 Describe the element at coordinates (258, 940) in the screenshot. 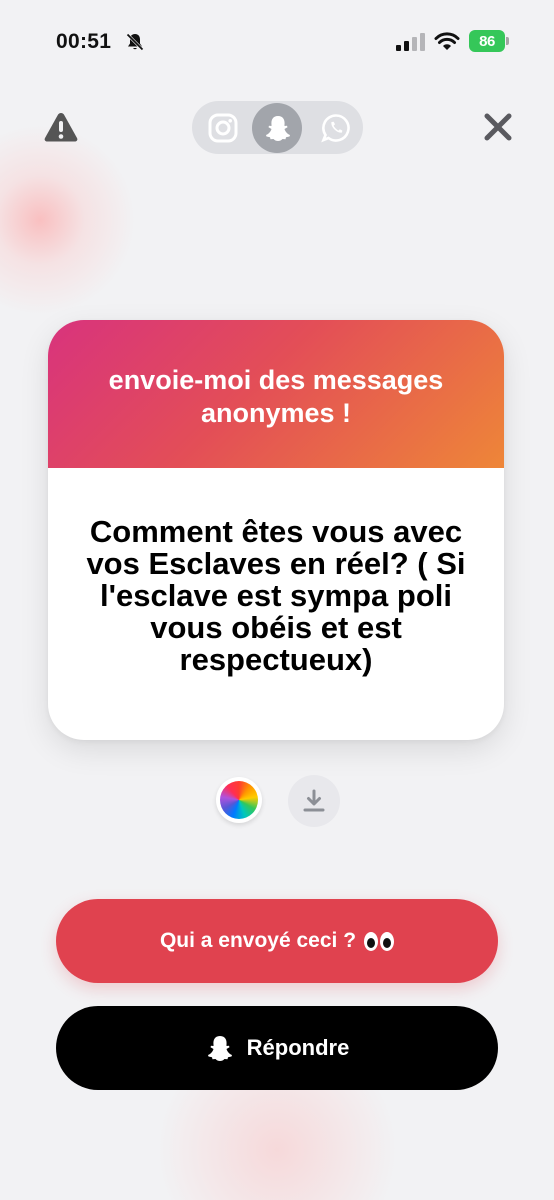

I see `who-sent-label: Qui a envoyé ceci ?` at that location.